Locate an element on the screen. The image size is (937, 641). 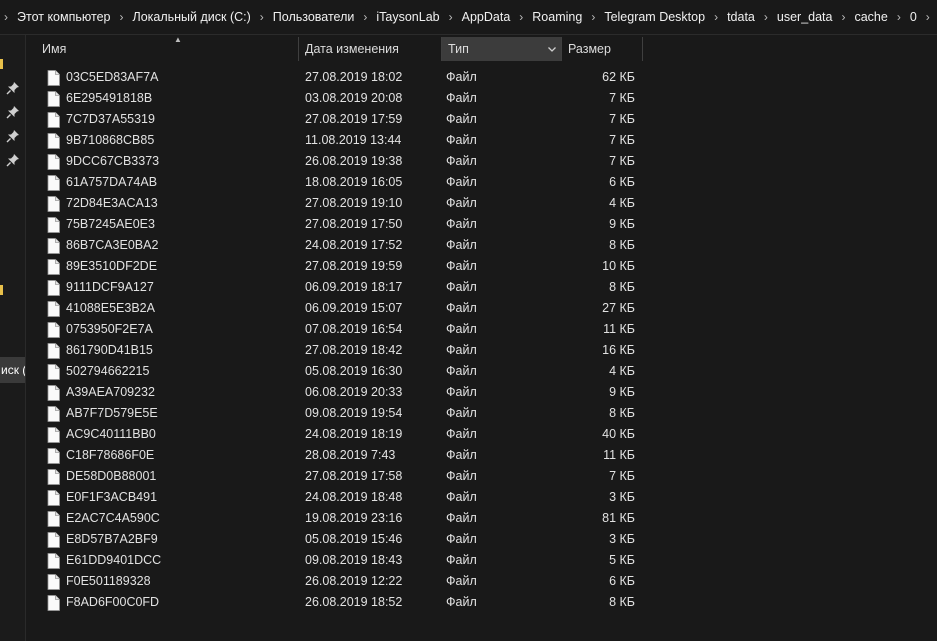
breadcrumb-label: cache is located at coordinates (871, 17).